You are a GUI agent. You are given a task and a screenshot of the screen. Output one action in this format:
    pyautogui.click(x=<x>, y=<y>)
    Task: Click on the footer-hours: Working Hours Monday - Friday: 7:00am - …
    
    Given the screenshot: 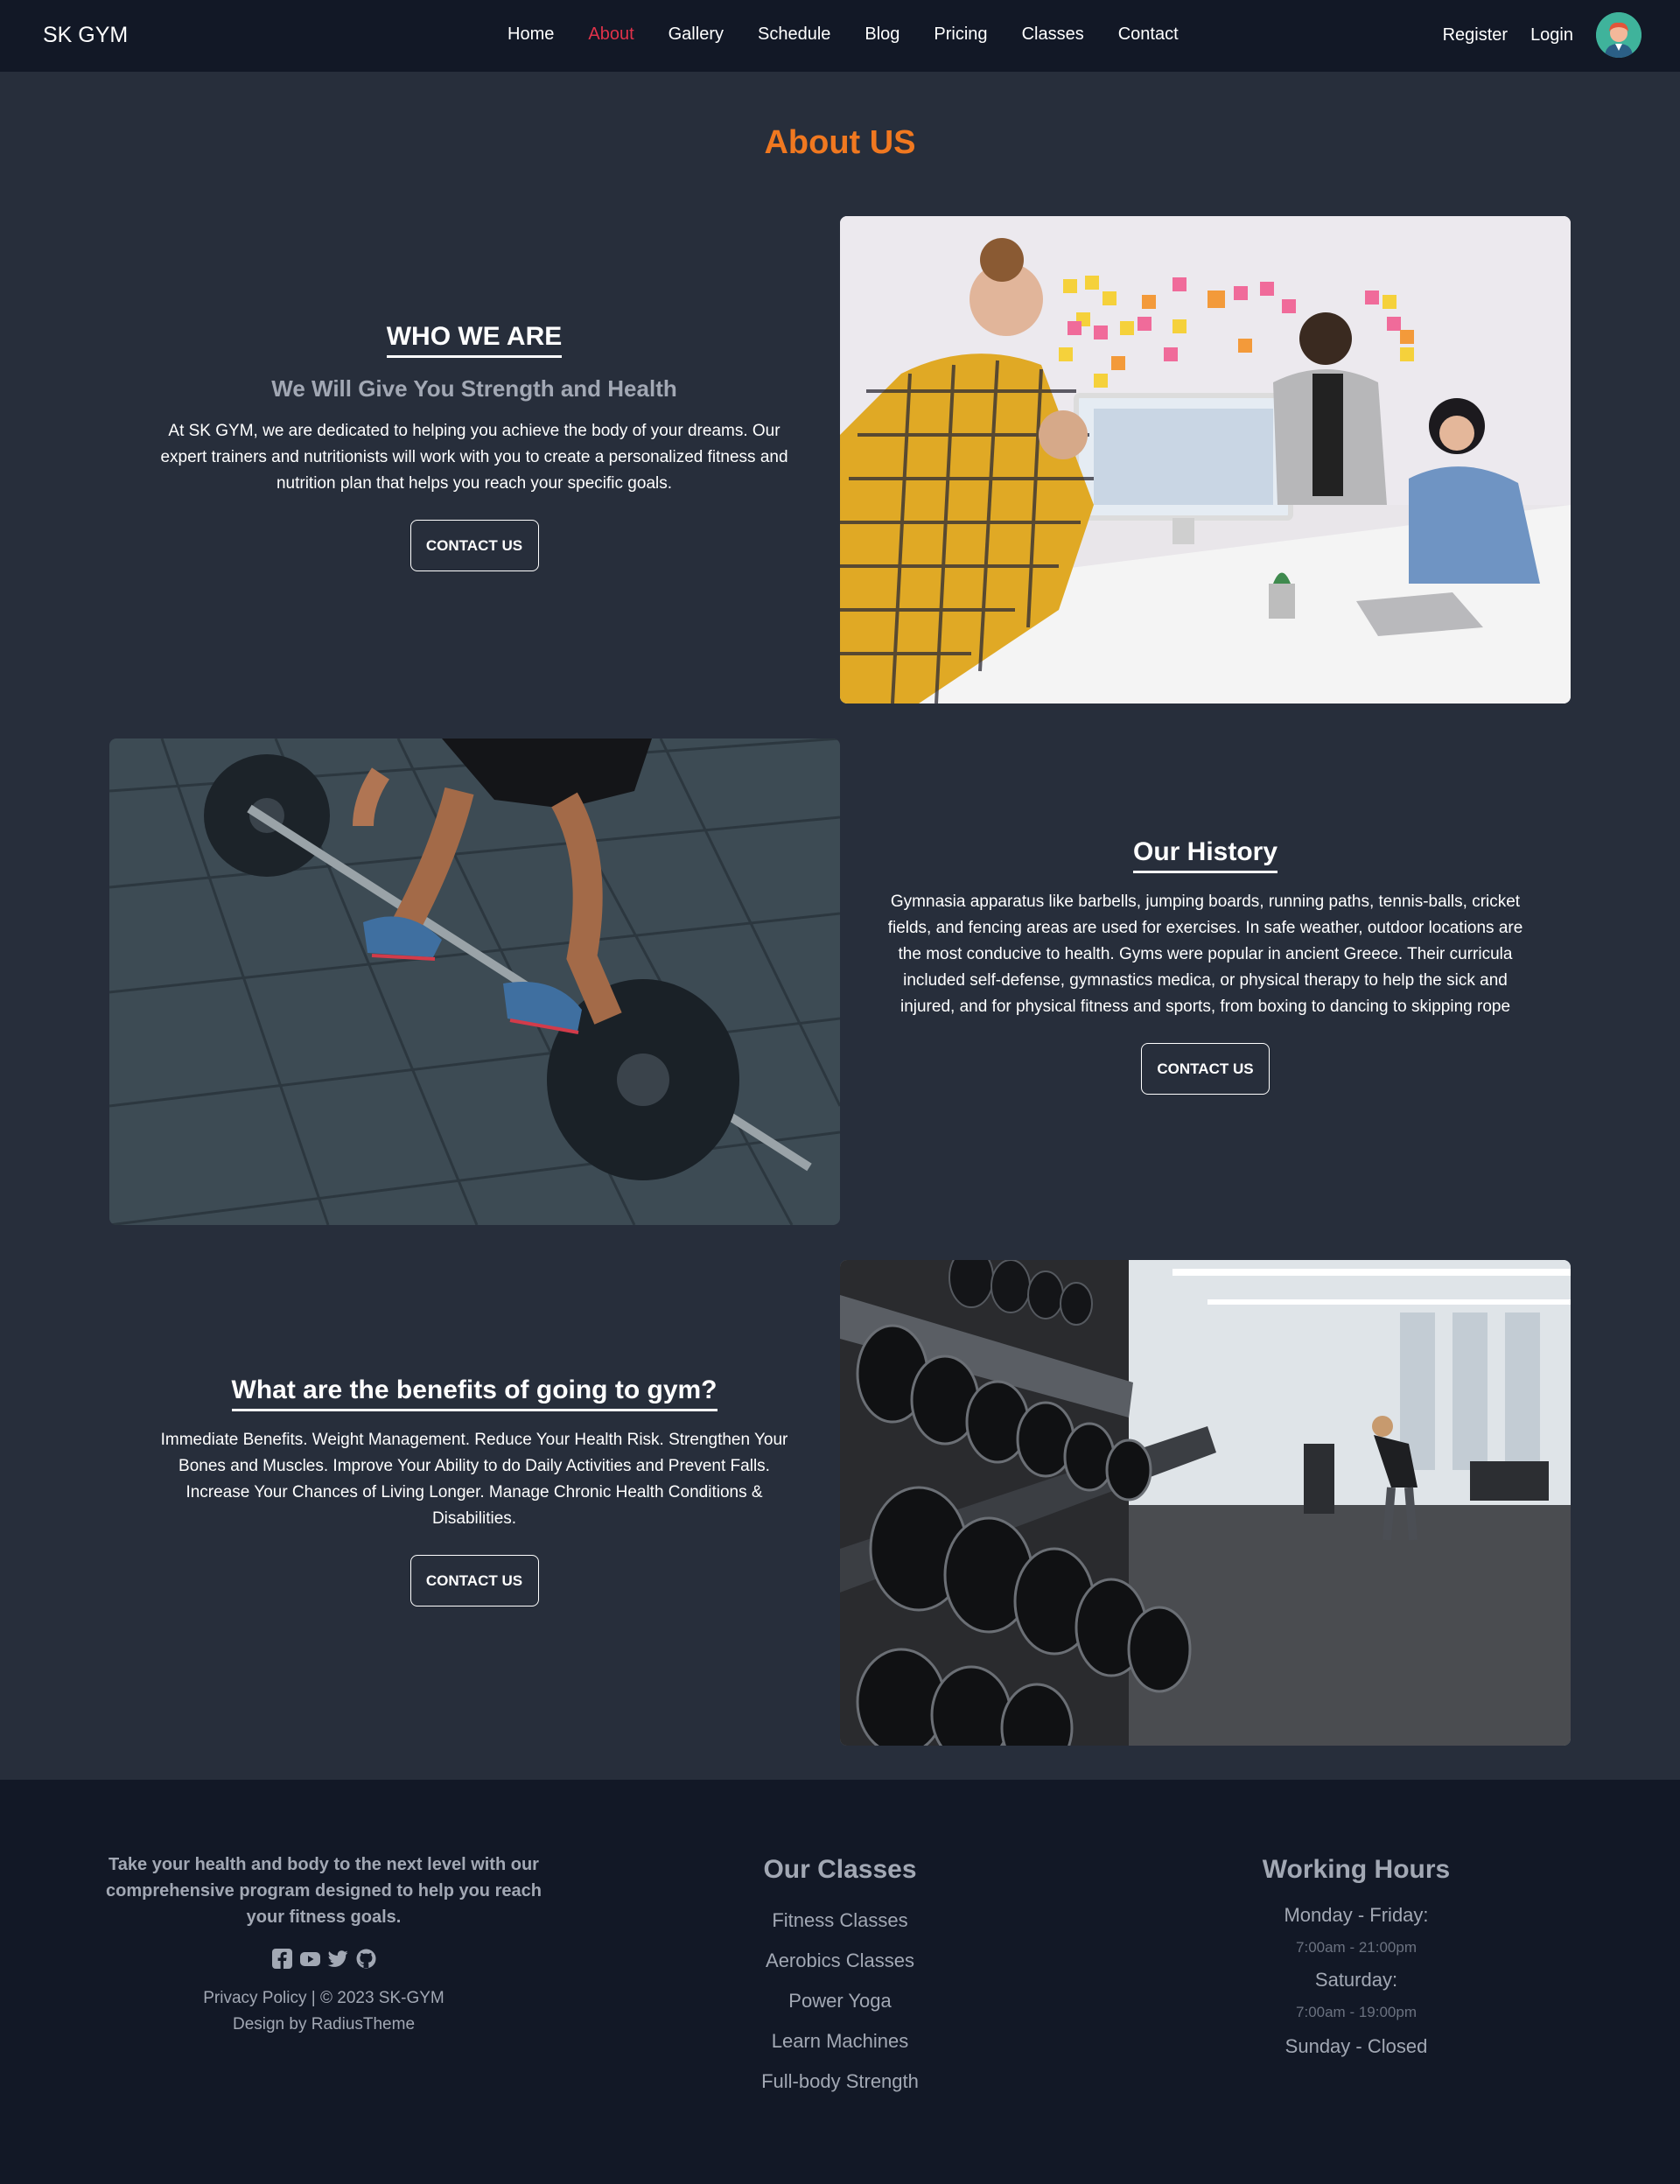 What is the action you would take?
    pyautogui.click(x=1356, y=1958)
    